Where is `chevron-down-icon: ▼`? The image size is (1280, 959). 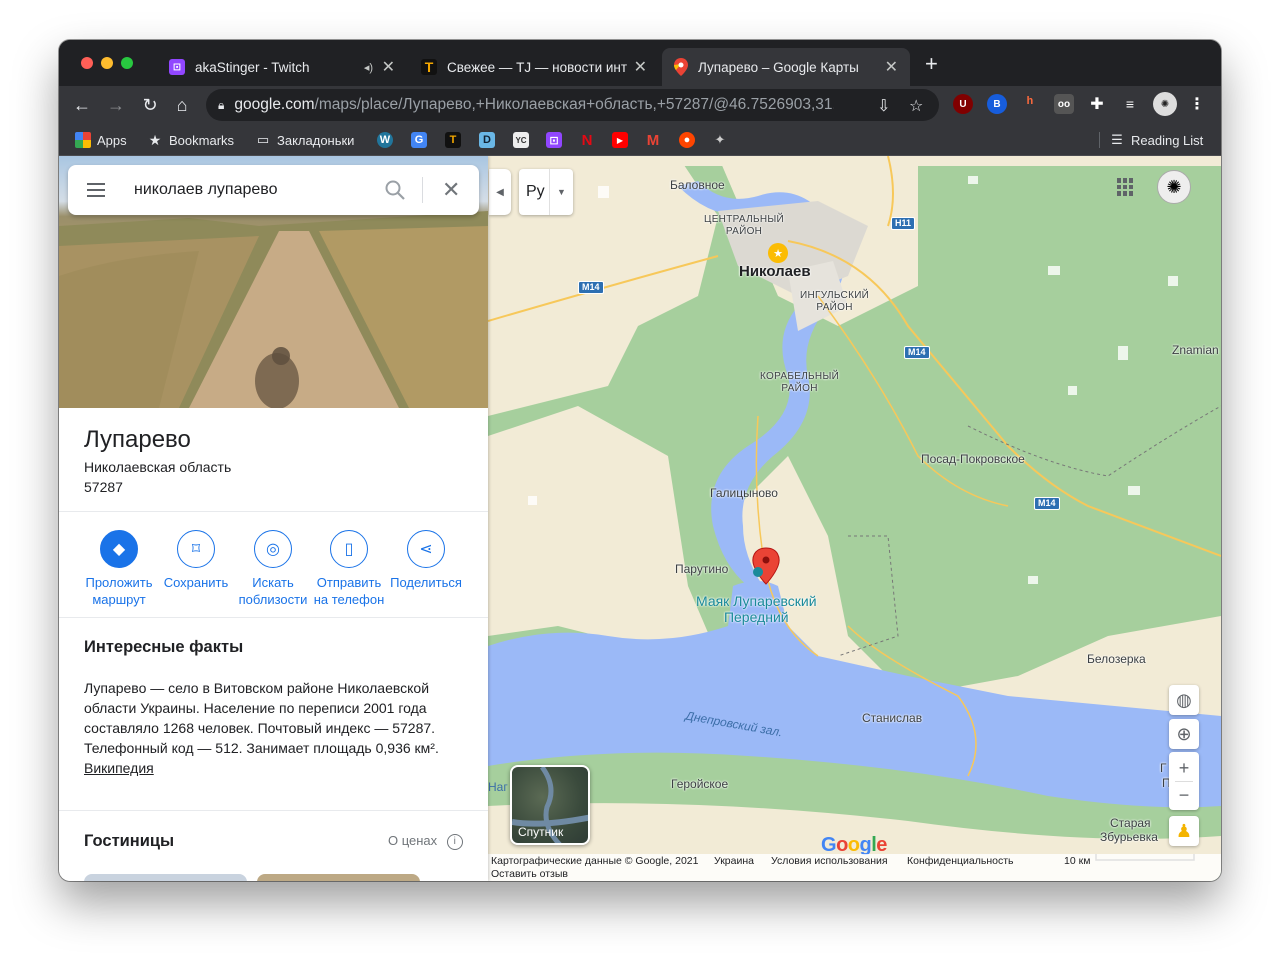 chevron-down-icon: ▼ is located at coordinates (561, 192).